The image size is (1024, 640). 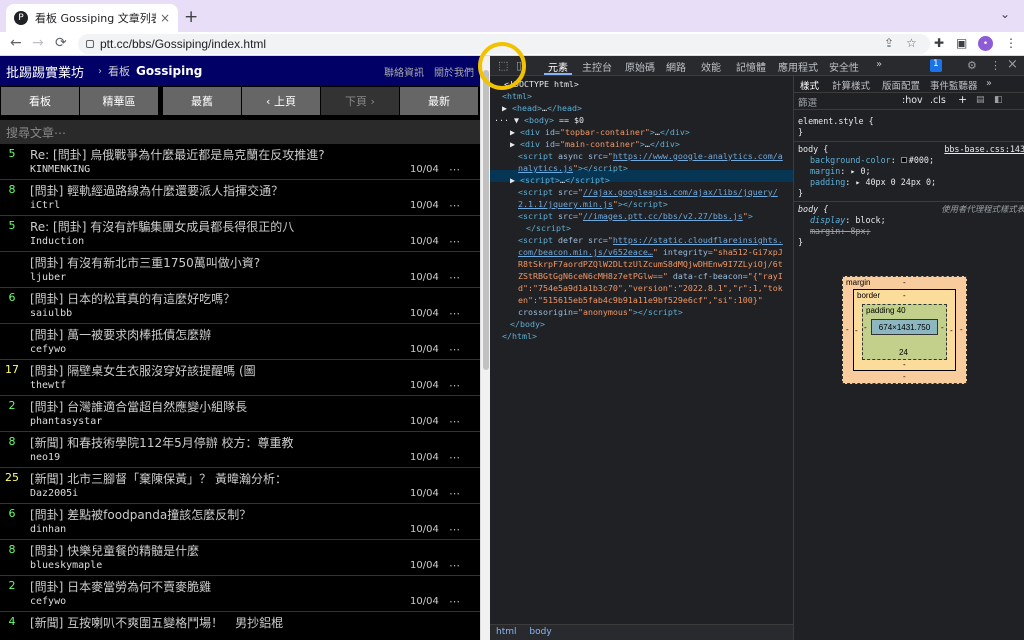 I want to click on color-swatch-icon, so click(x=903, y=160).